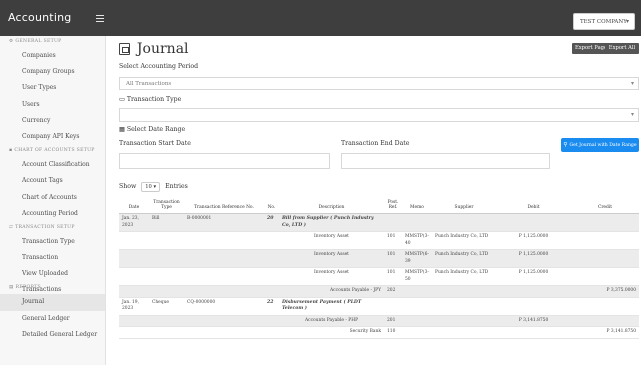  Describe the element at coordinates (35, 41) in the screenshot. I see `sidebar-section-header: ⚙ GENERAL SETUP` at that location.